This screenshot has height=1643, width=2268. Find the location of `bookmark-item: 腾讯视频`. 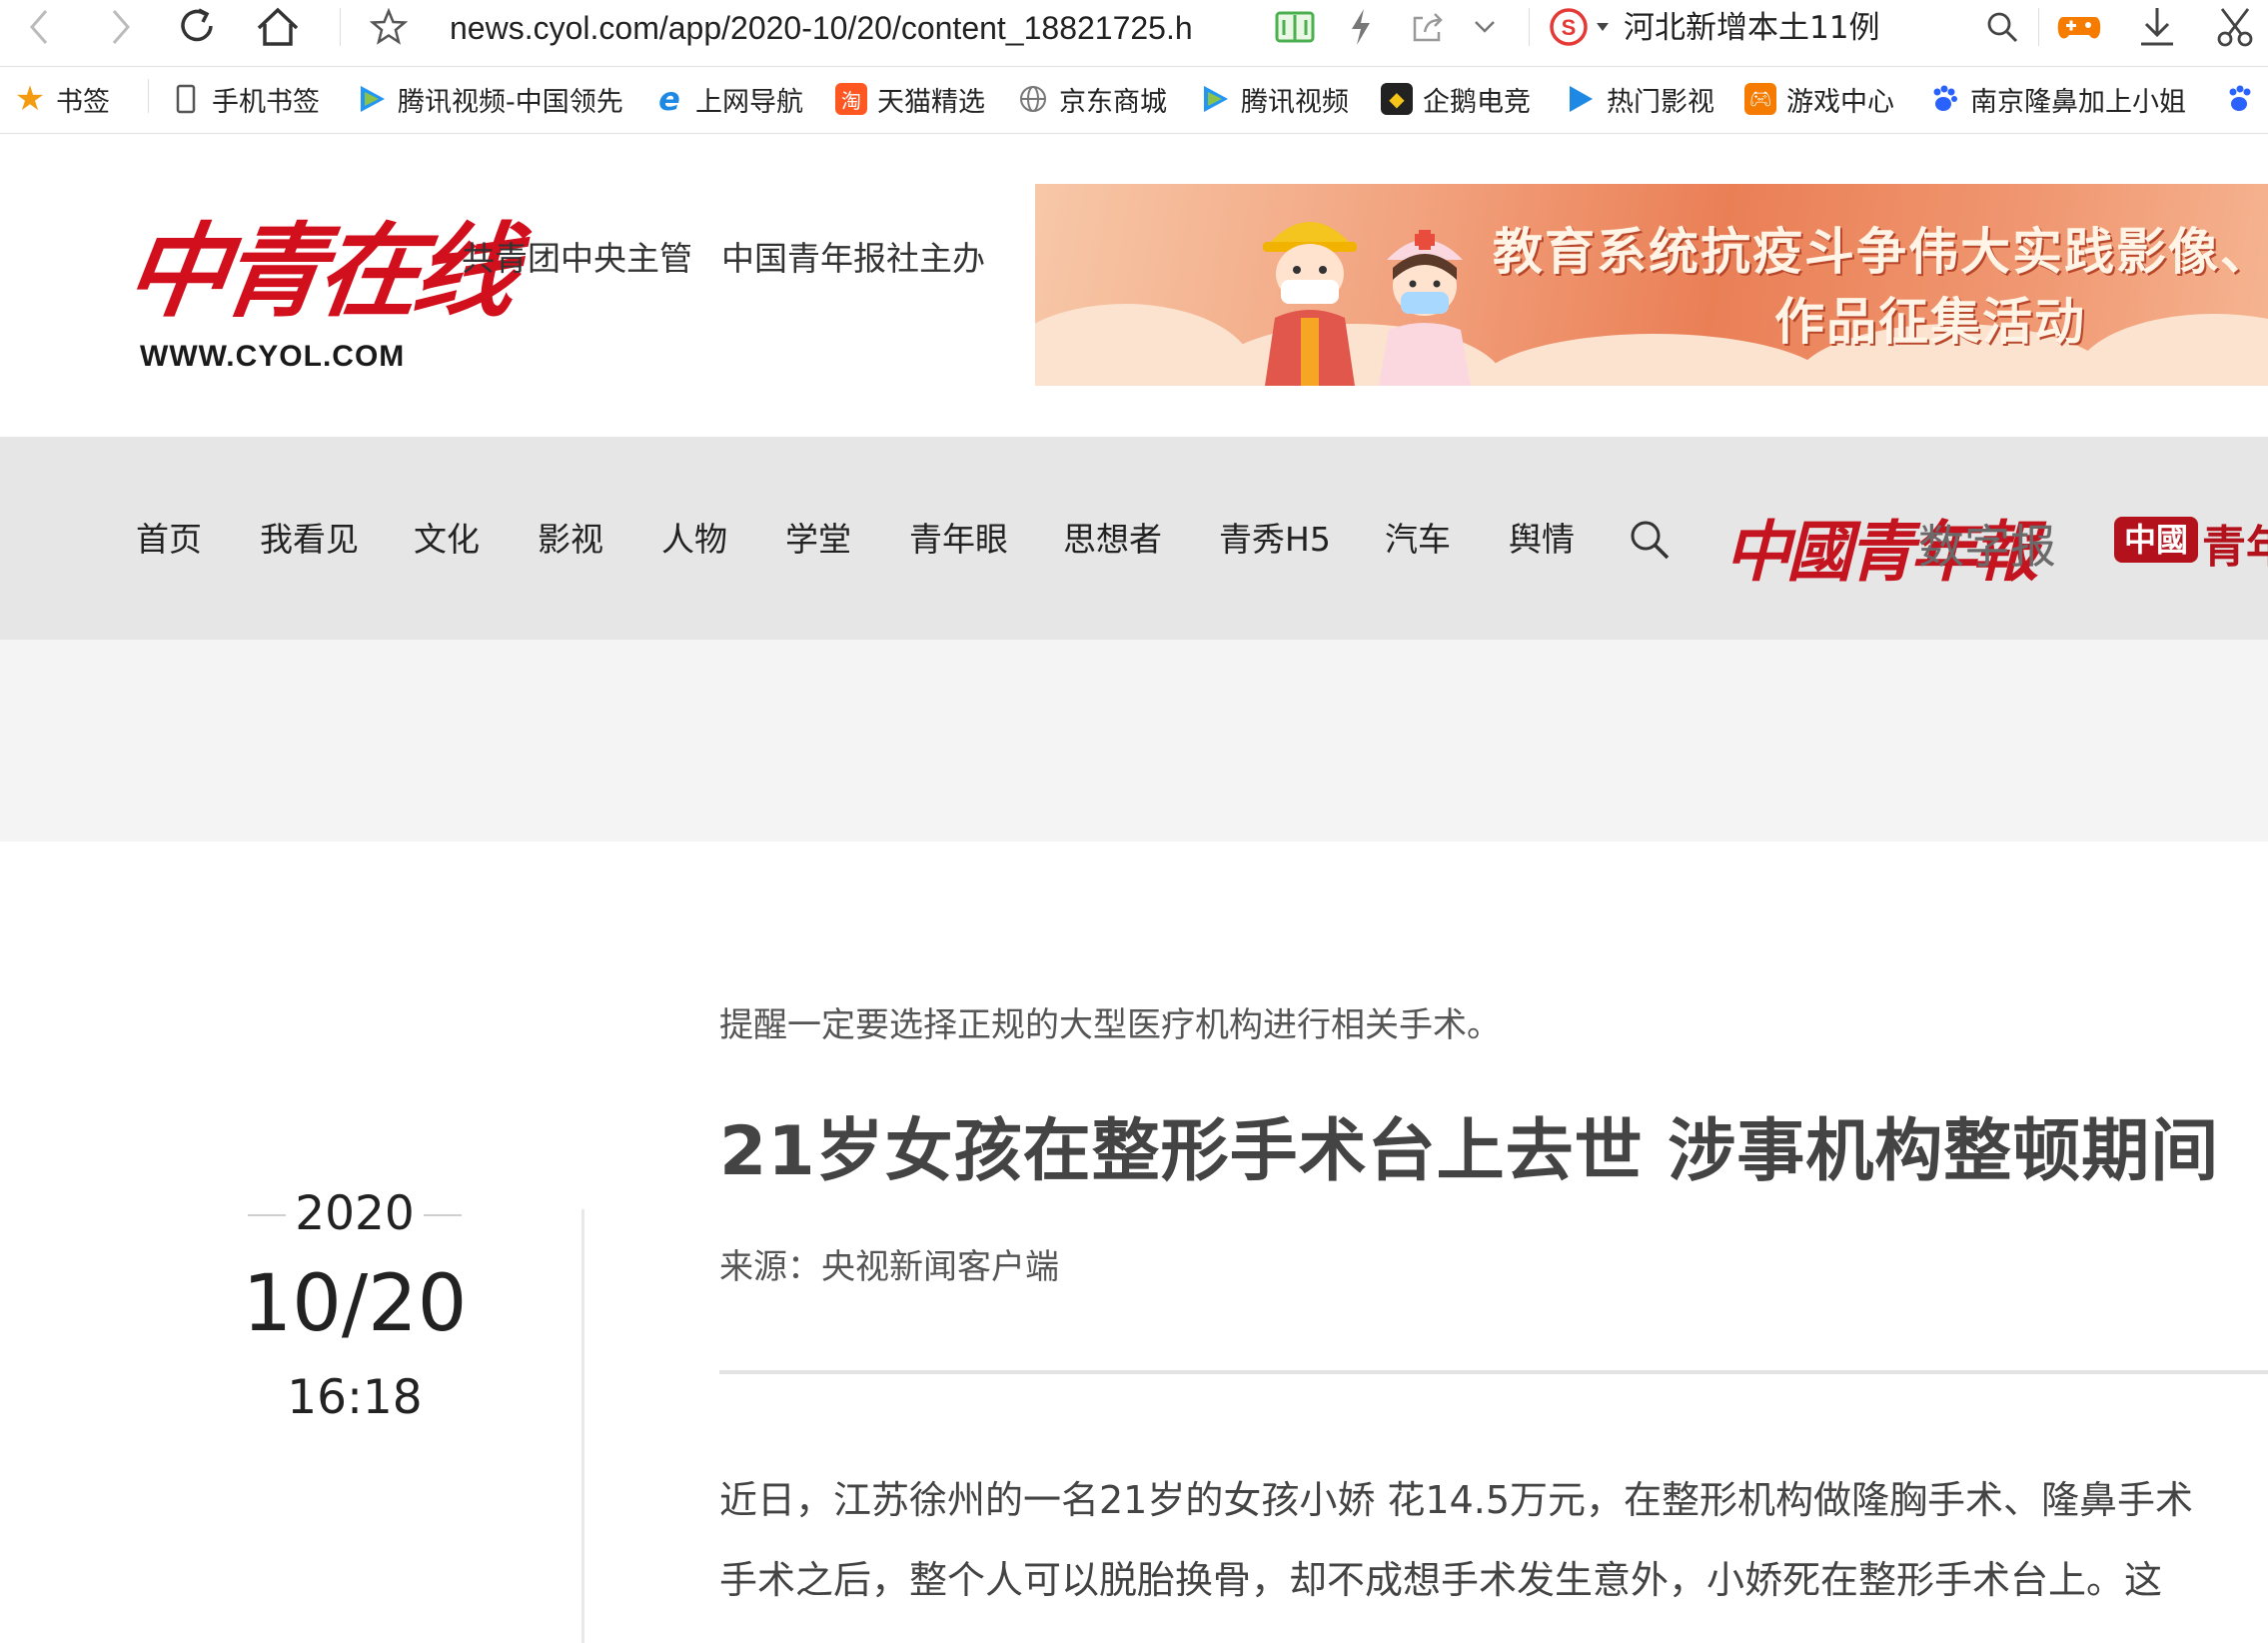

bookmark-item: 腾讯视频 is located at coordinates (1284, 99).